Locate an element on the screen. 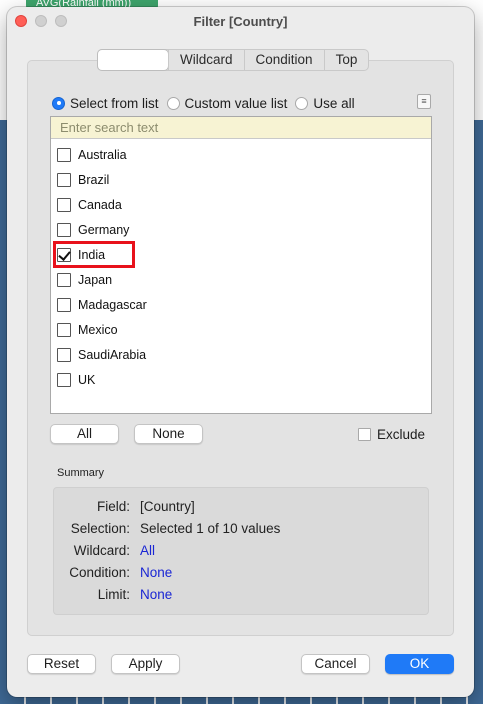 Image resolution: width=483 pixels, height=704 pixels. radio-label: Custom value list is located at coordinates (236, 103).